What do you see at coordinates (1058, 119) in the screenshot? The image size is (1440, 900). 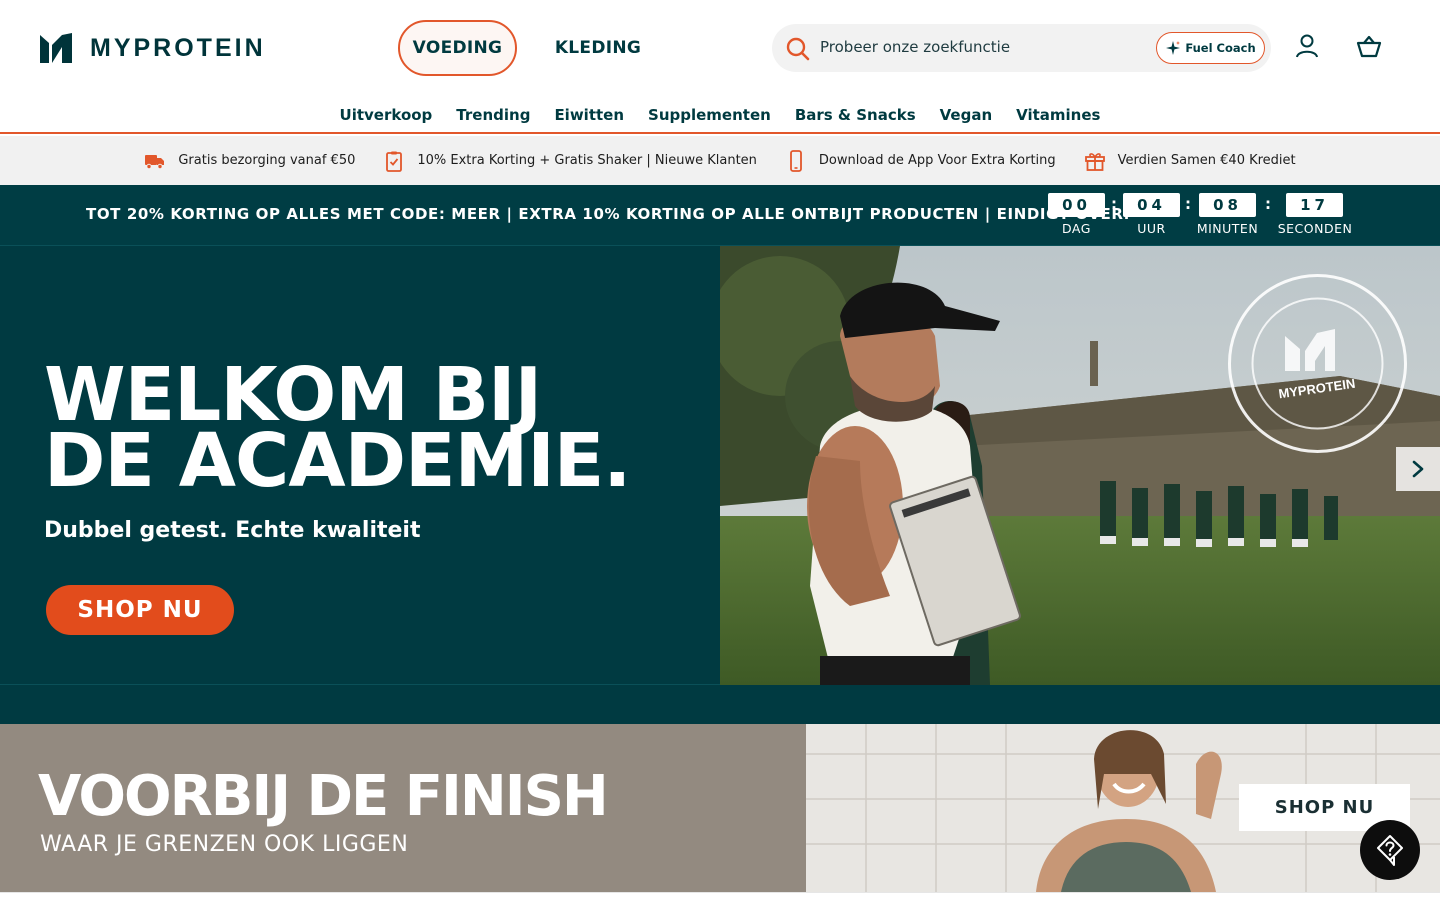 I see `nav-item-vitamines: Vitamines` at bounding box center [1058, 119].